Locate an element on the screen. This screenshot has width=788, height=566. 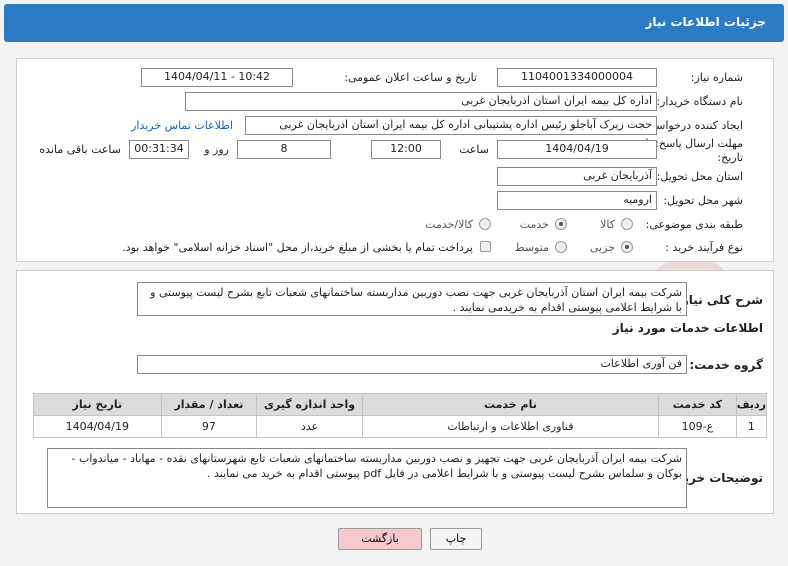
remaining-time-label: ساعت باقی مانده is located at coordinates (80, 149).